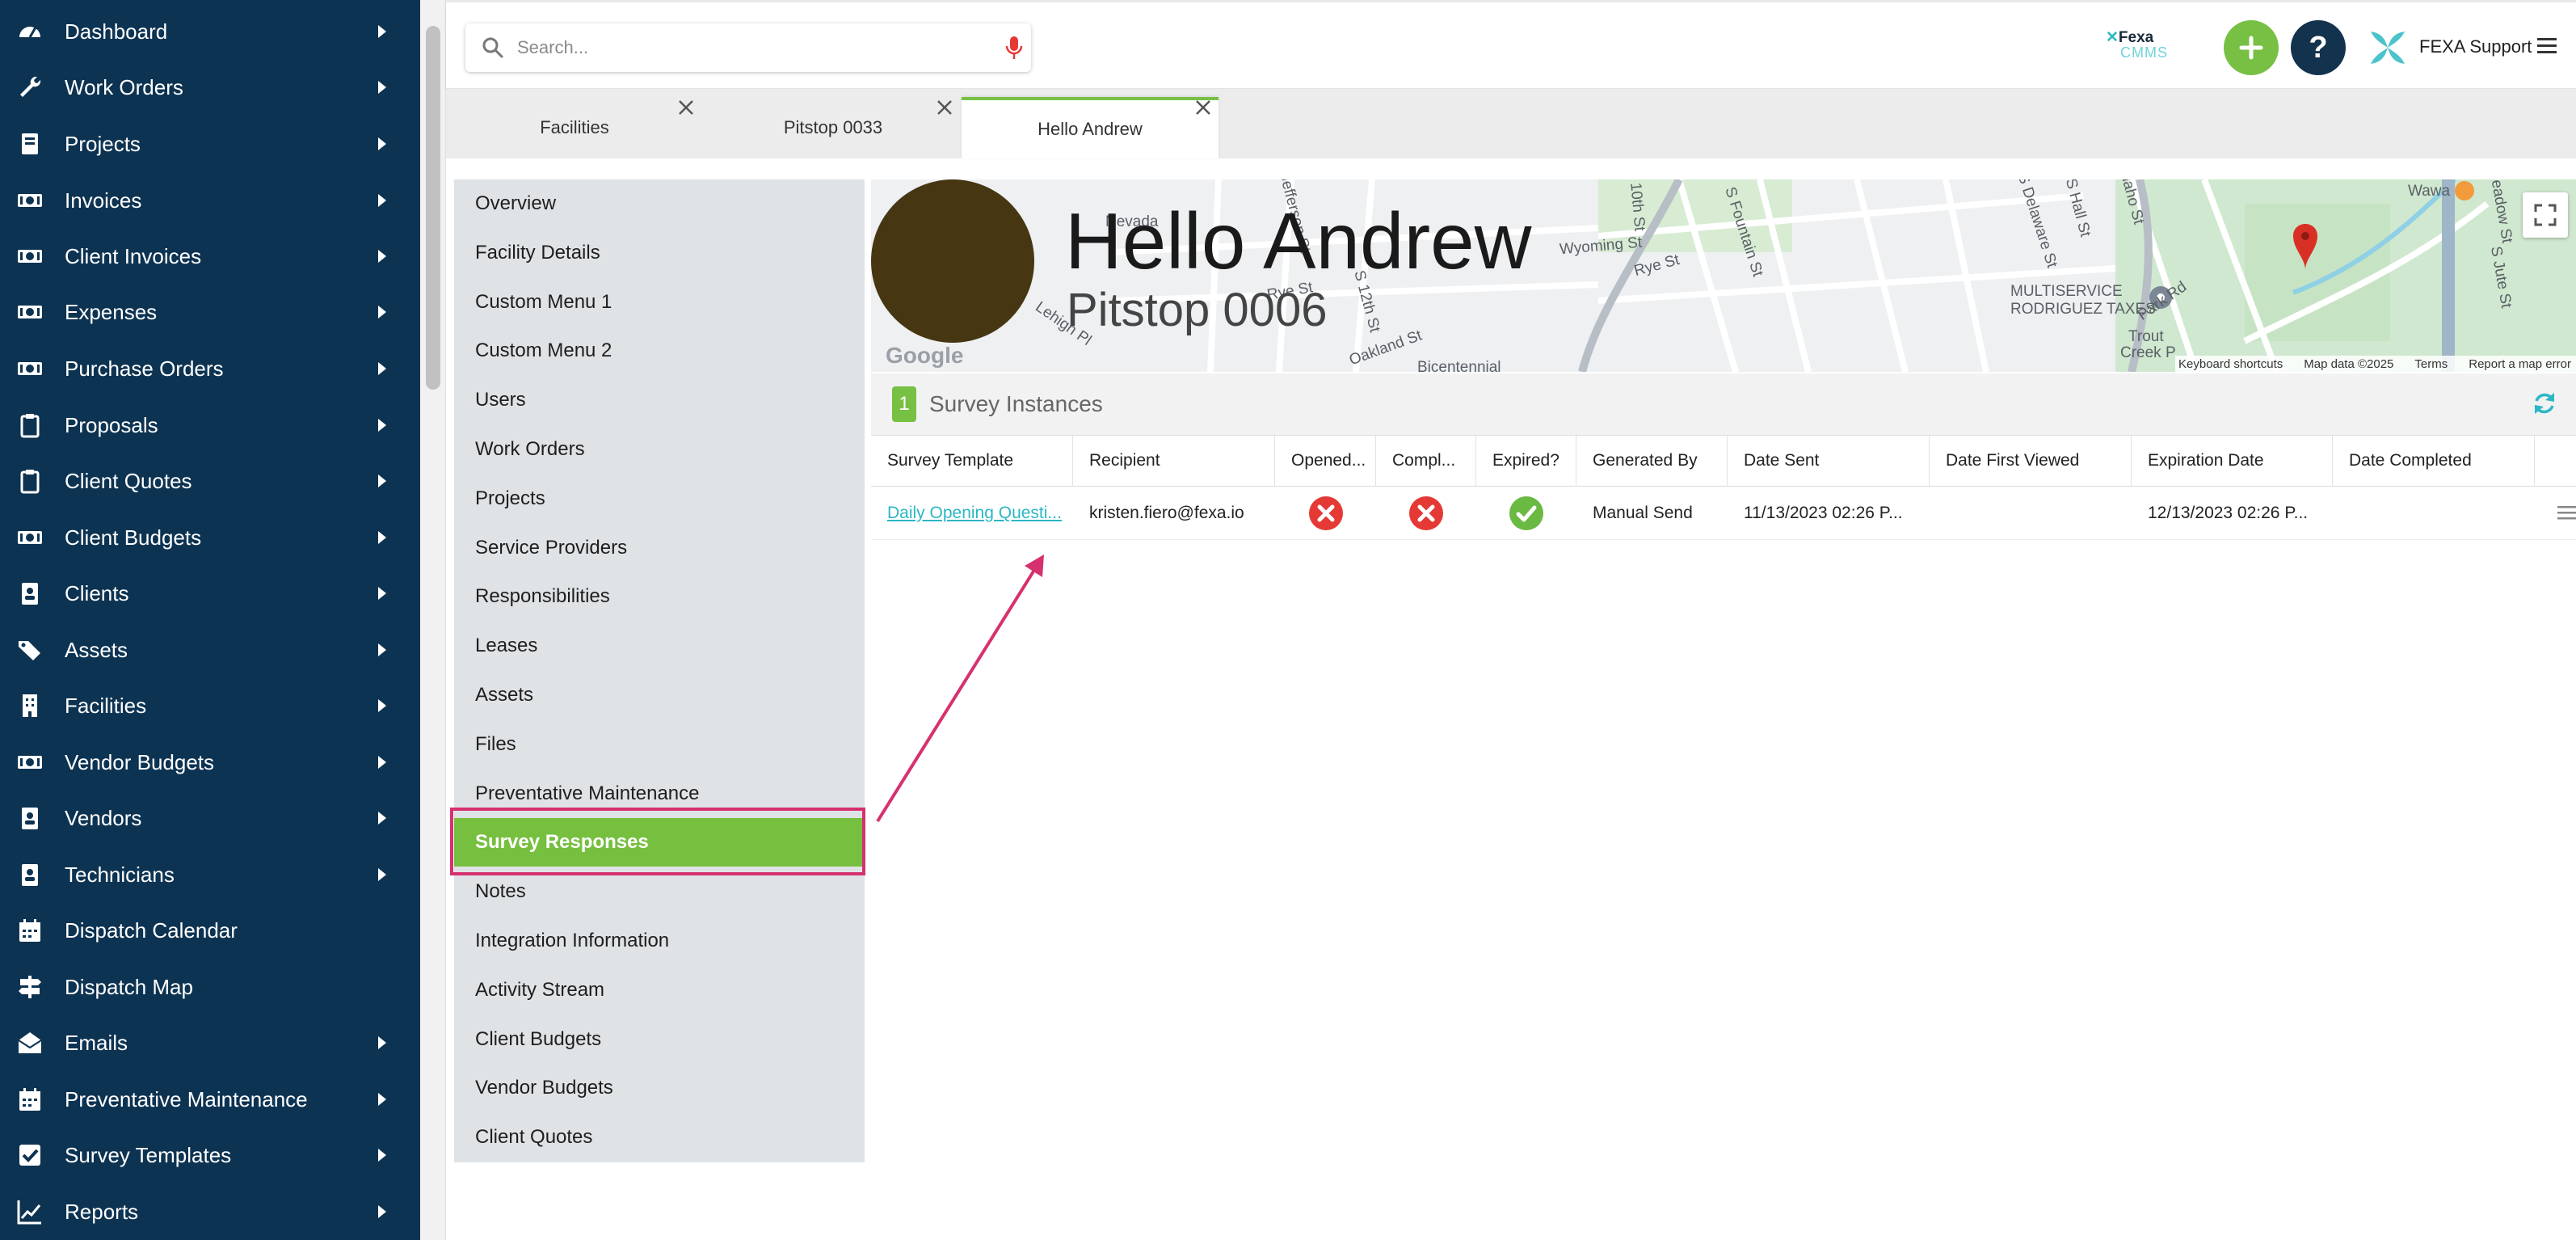 Image resolution: width=2576 pixels, height=1240 pixels. I want to click on facility-menu-item-projects: Projects, so click(659, 498).